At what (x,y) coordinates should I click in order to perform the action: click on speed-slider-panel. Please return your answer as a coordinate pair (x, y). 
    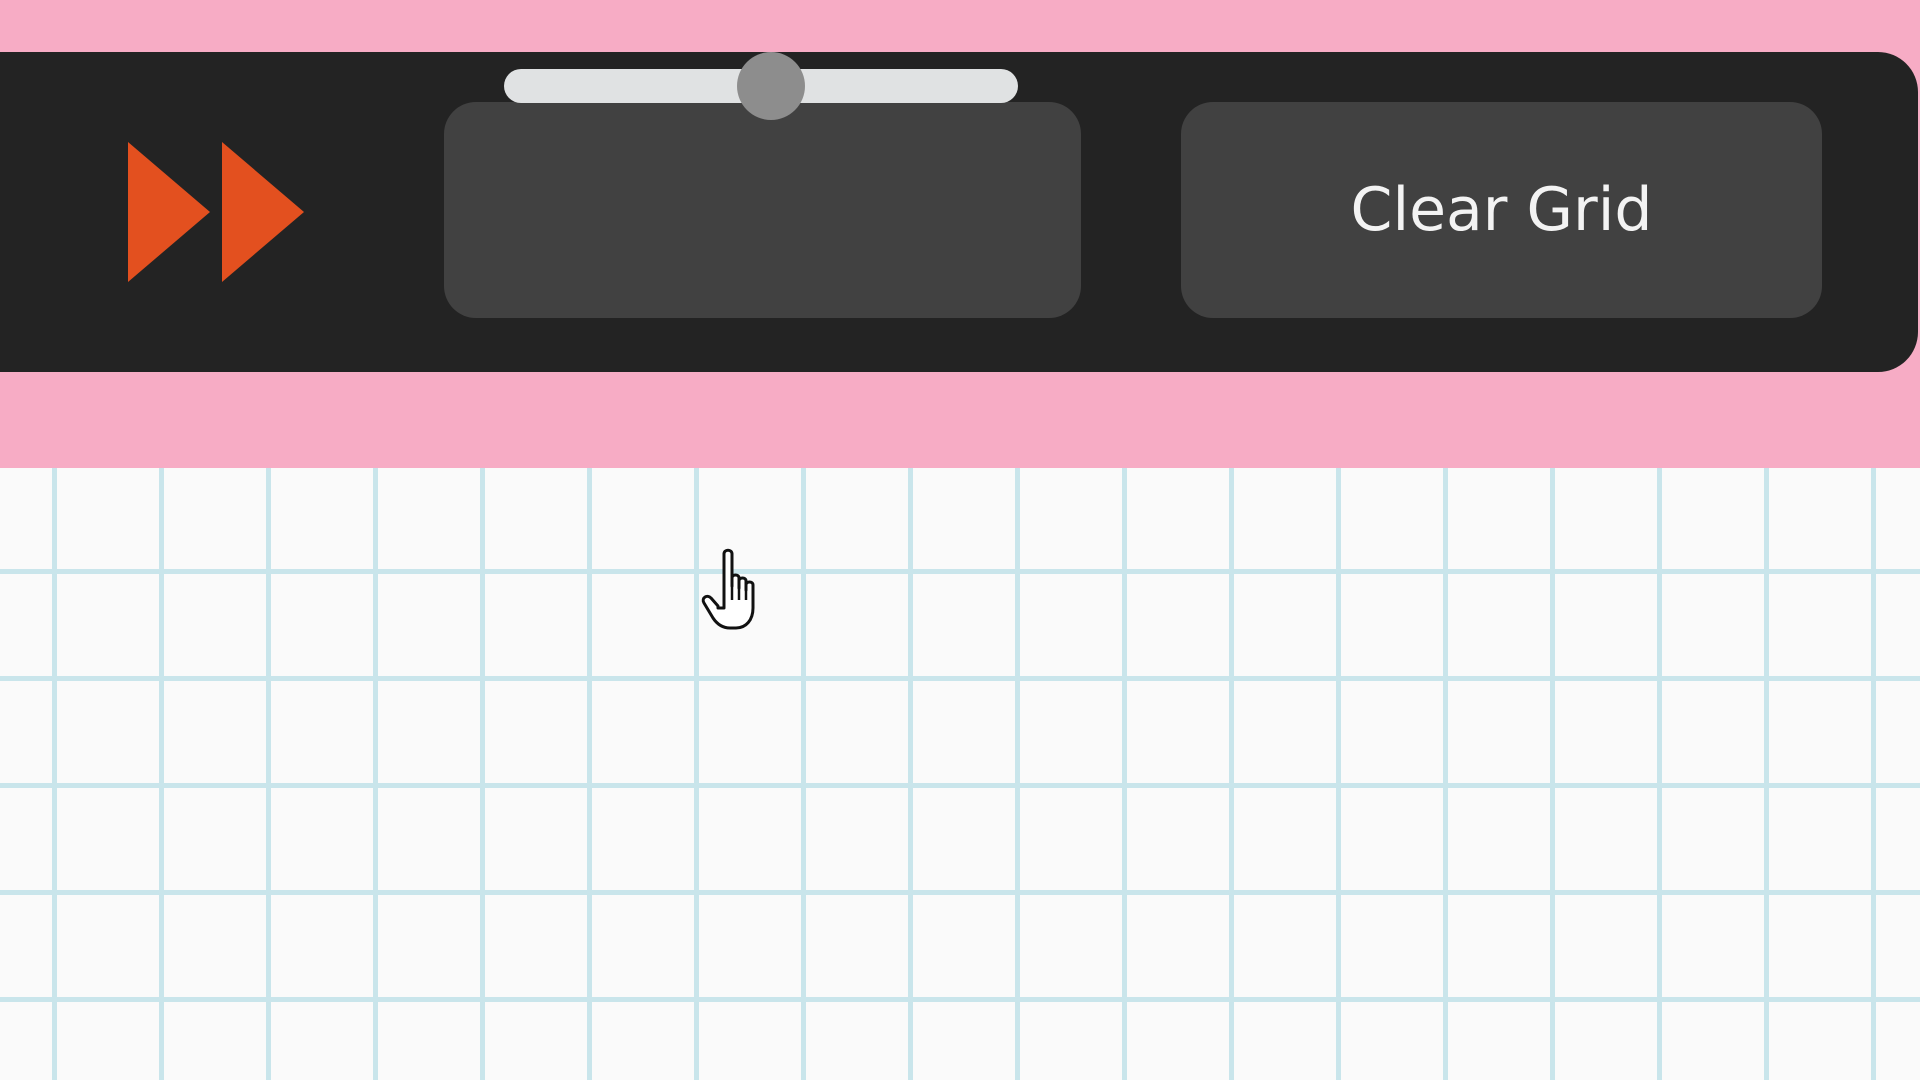
    Looking at the image, I should click on (762, 185).